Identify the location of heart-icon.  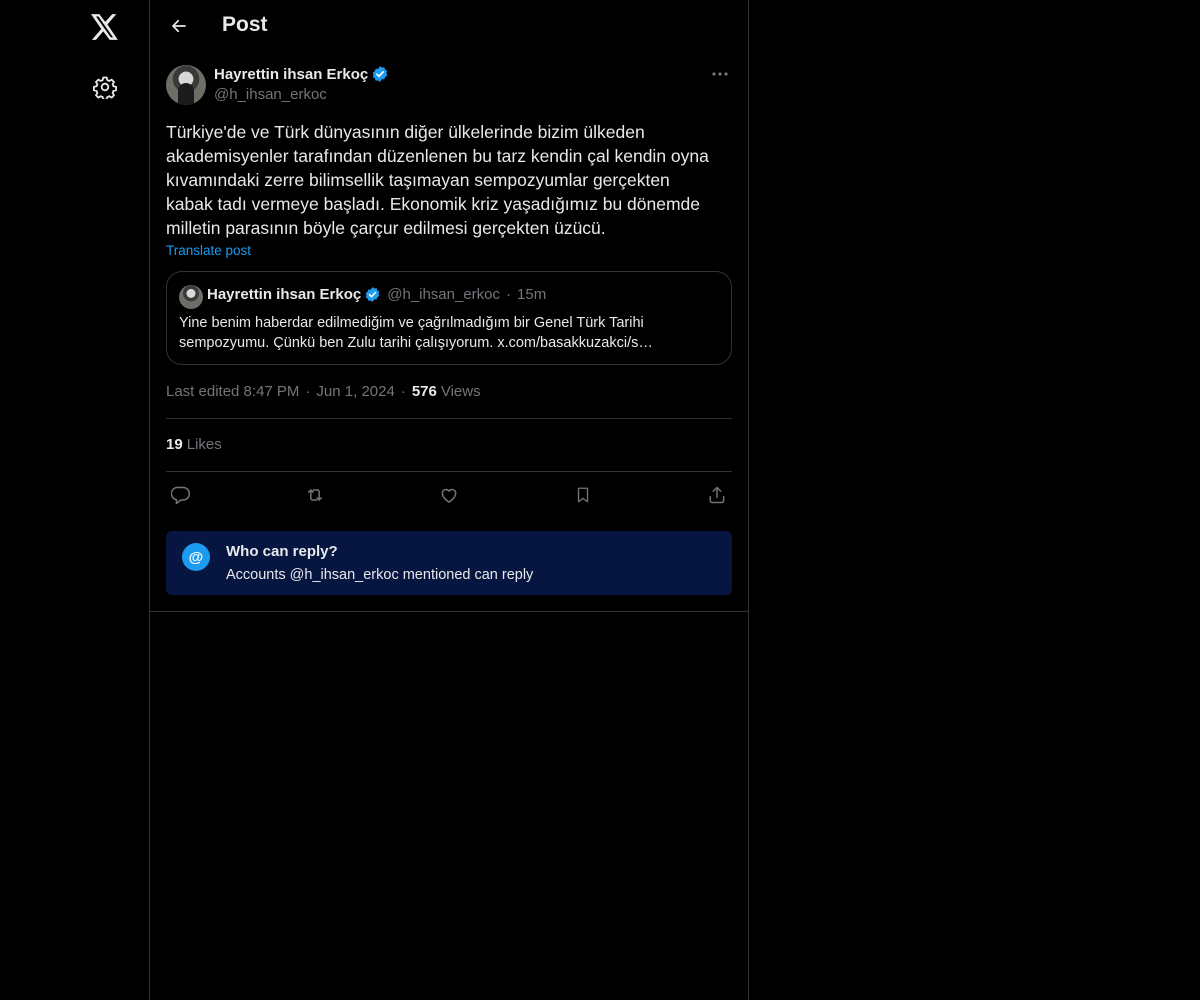
(449, 495).